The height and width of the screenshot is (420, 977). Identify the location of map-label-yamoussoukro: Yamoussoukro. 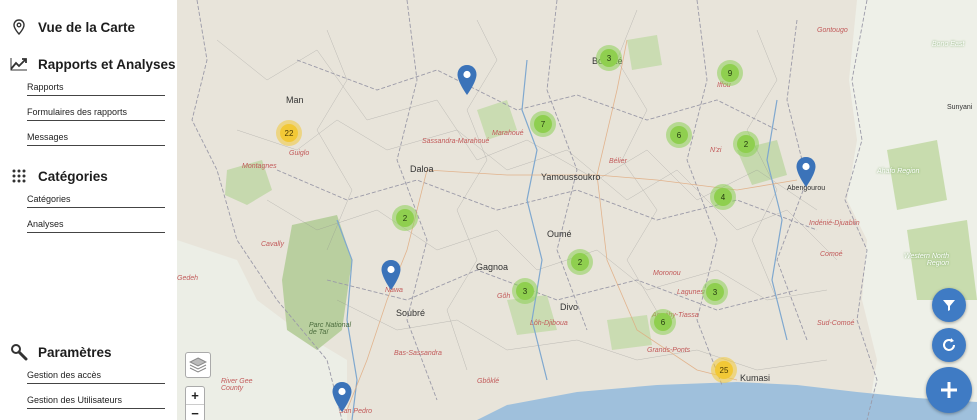
(571, 177).